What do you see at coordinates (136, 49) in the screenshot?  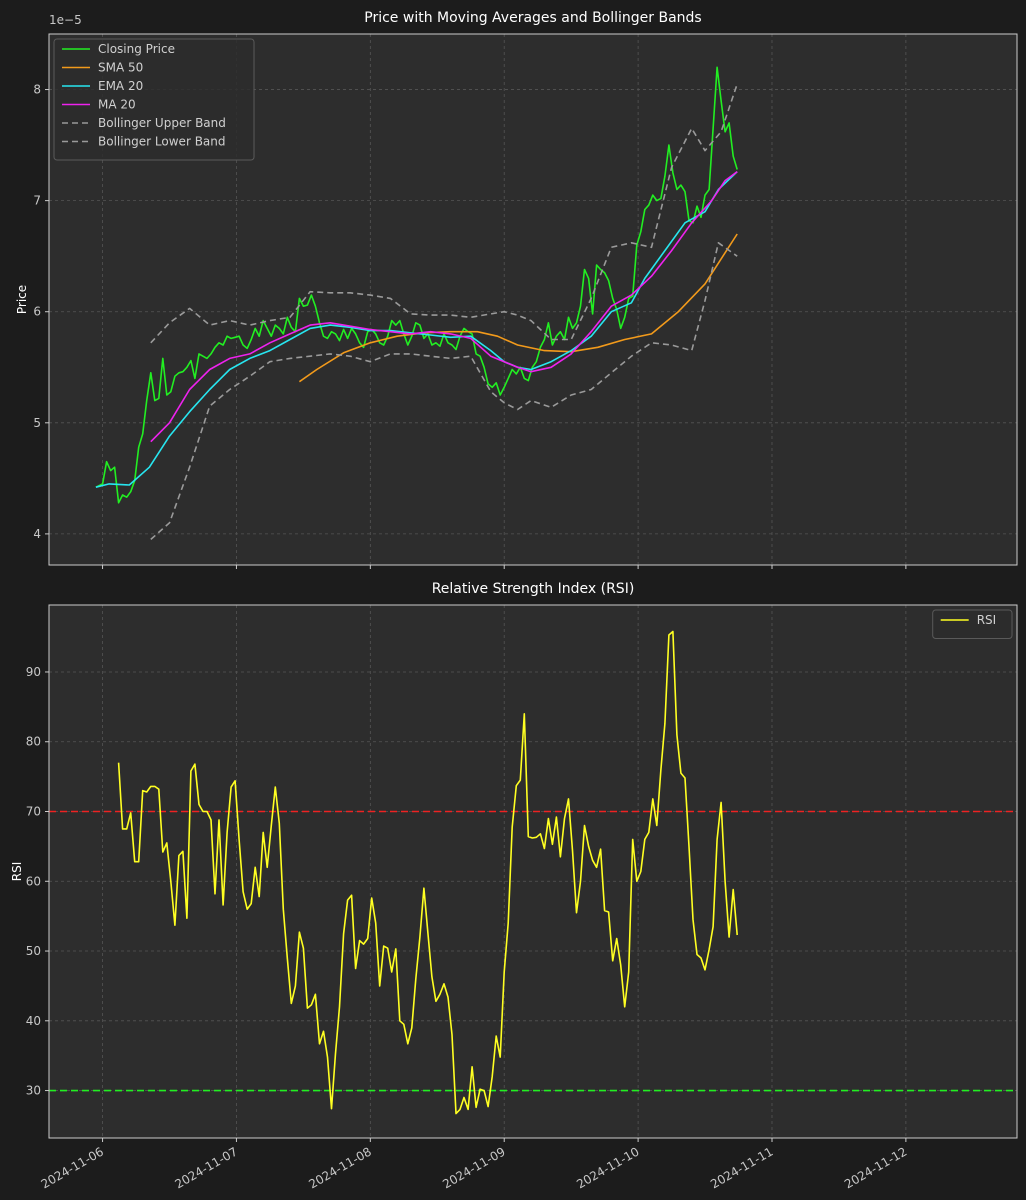 I see `closing-price-legend-label: Closing Price` at bounding box center [136, 49].